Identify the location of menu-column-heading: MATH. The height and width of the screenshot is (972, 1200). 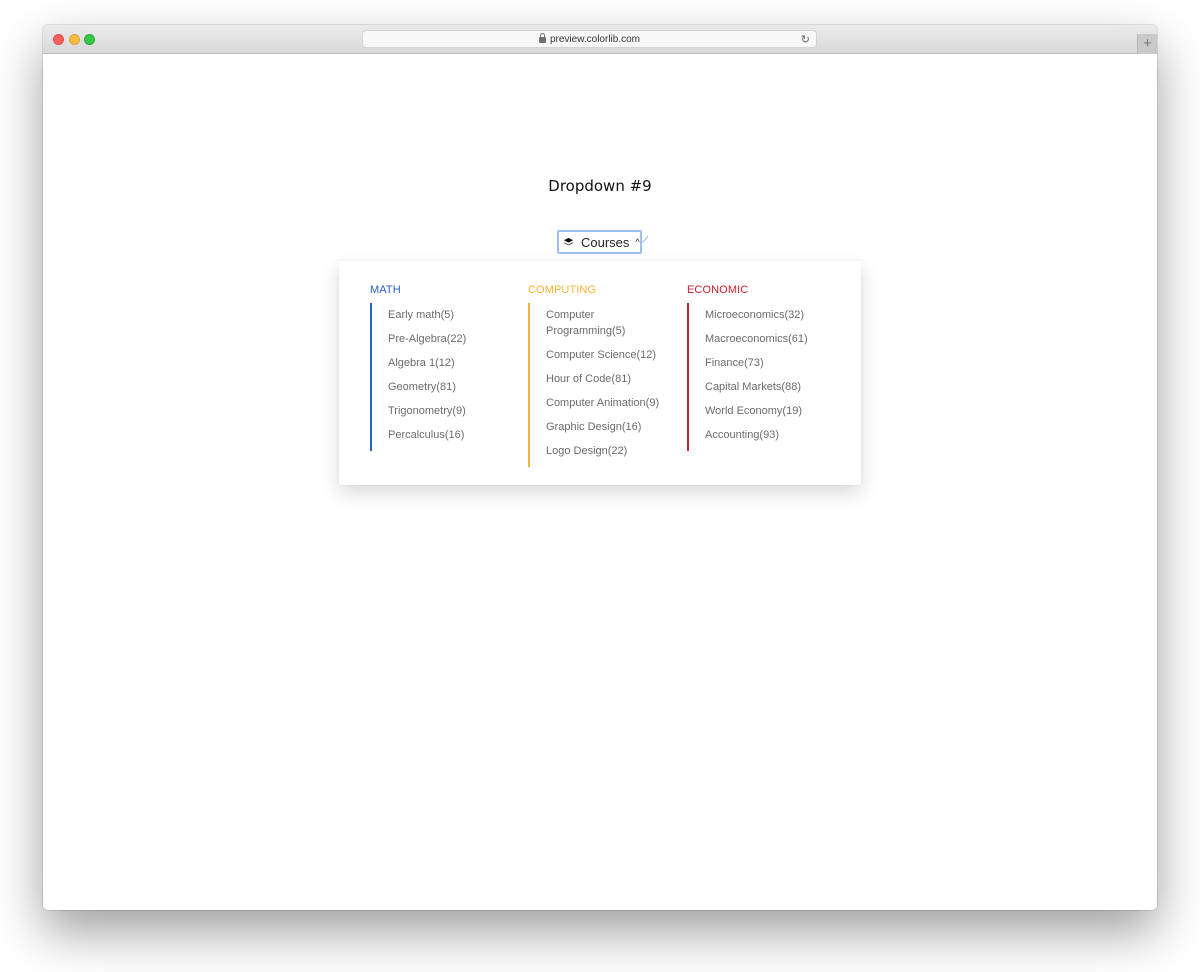
(385, 290).